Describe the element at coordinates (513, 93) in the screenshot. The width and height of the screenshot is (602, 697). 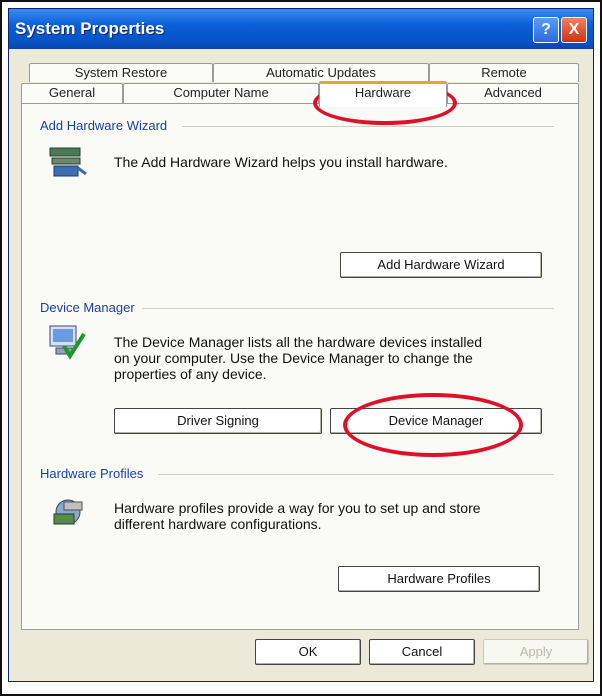
I see `tab-advanced: Advanced` at that location.